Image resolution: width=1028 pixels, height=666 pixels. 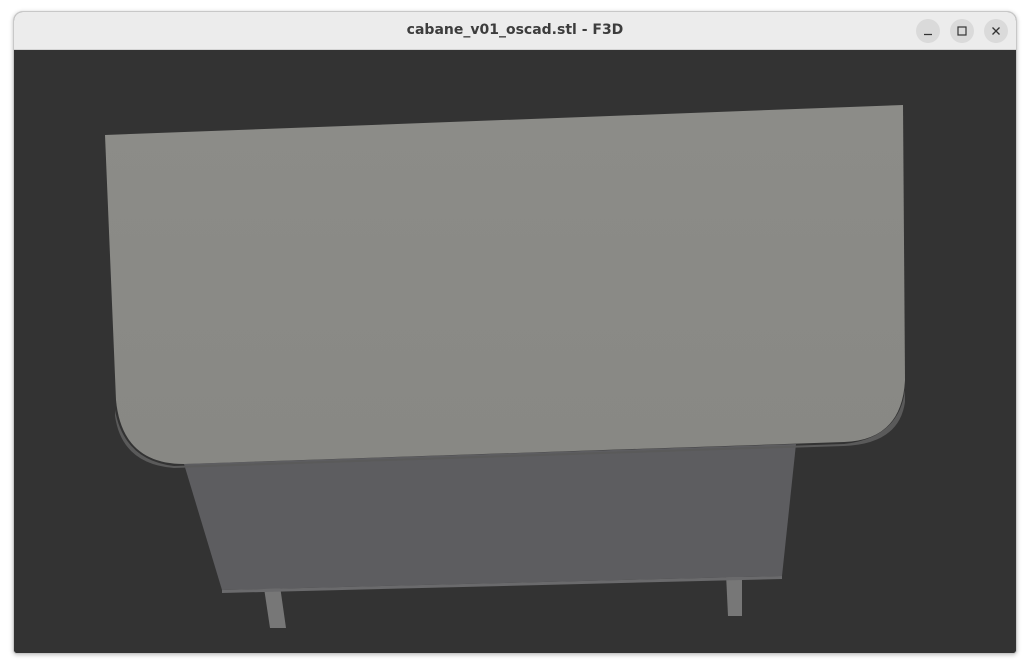 I want to click on close-button, so click(x=996, y=31).